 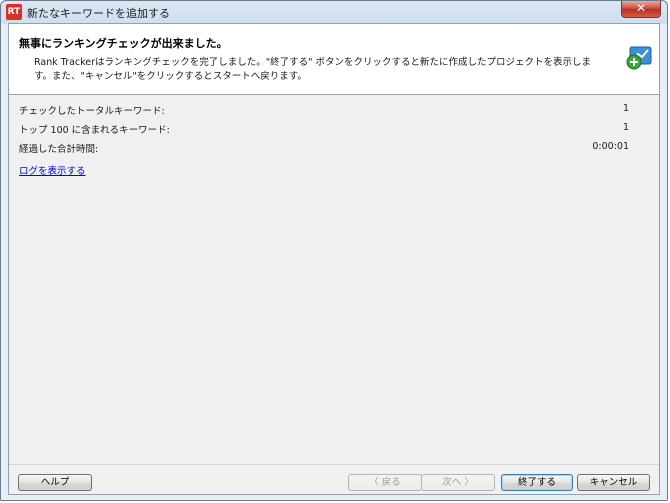 I want to click on show-log-link: ログを表示する, so click(x=52, y=170).